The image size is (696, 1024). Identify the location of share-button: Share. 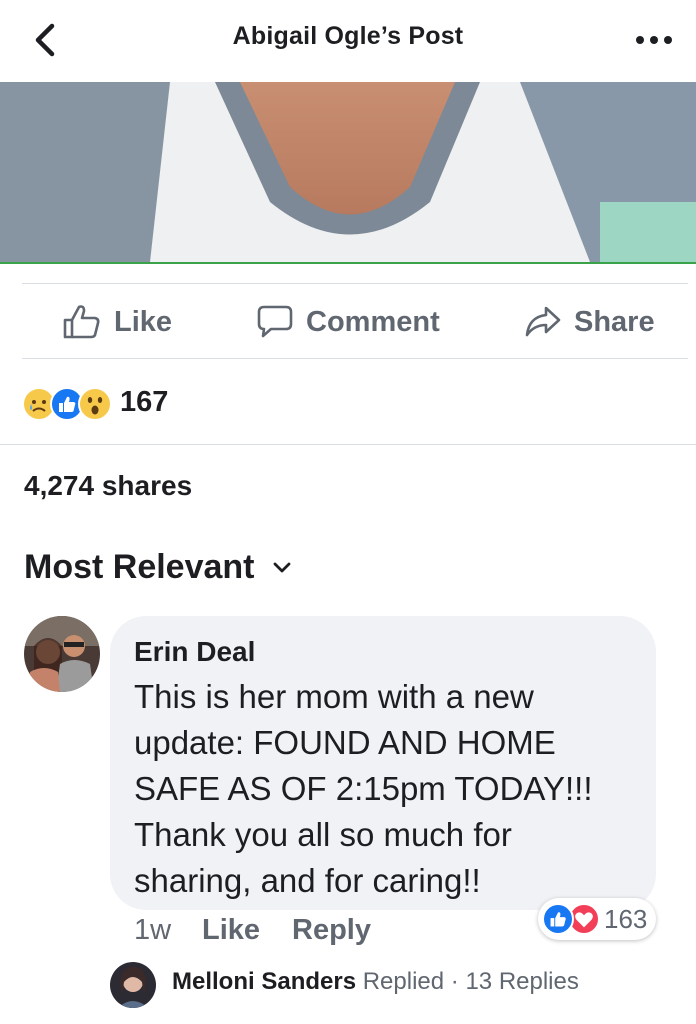
(589, 322).